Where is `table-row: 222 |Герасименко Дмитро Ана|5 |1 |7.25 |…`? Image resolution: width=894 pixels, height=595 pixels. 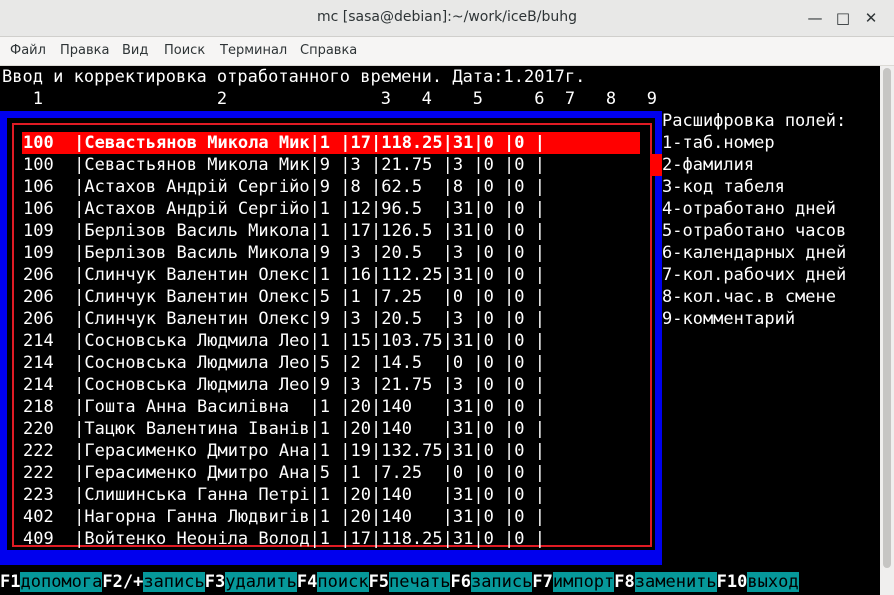 table-row: 222 |Герасименко Дмитро Ана|5 |1 |7.25 |… is located at coordinates (284, 473).